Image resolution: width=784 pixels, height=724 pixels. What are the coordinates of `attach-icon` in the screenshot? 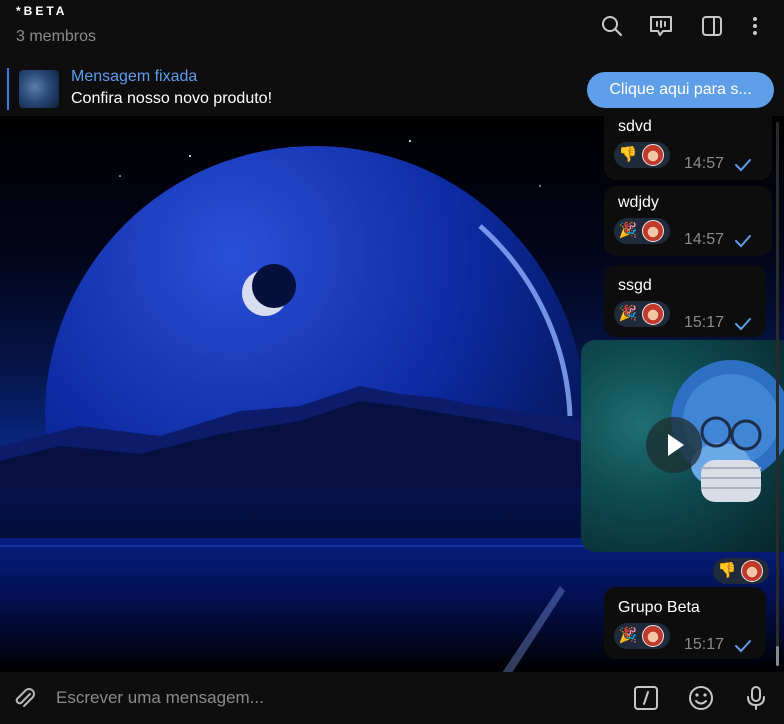 It's located at (24, 698).